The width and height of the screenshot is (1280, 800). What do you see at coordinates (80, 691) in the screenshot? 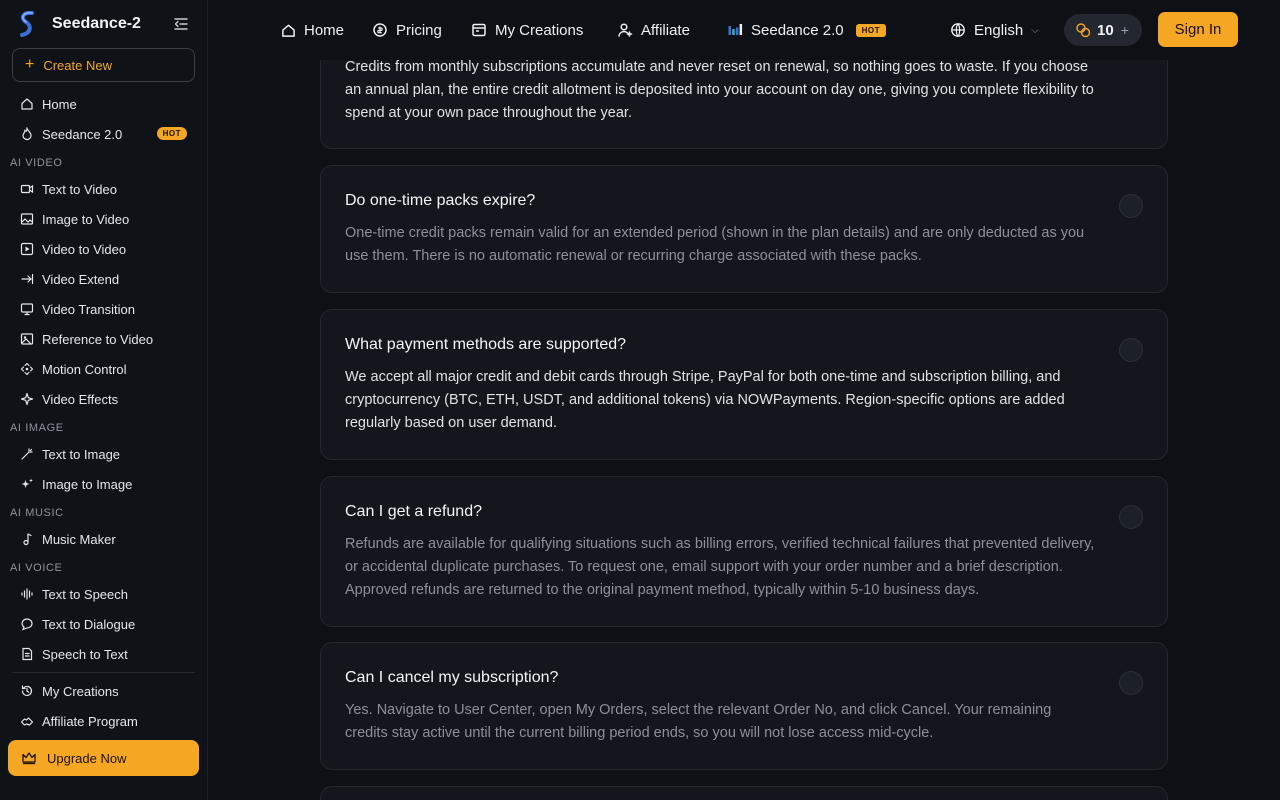
I see `sidebar-item-label: My Creations` at bounding box center [80, 691].